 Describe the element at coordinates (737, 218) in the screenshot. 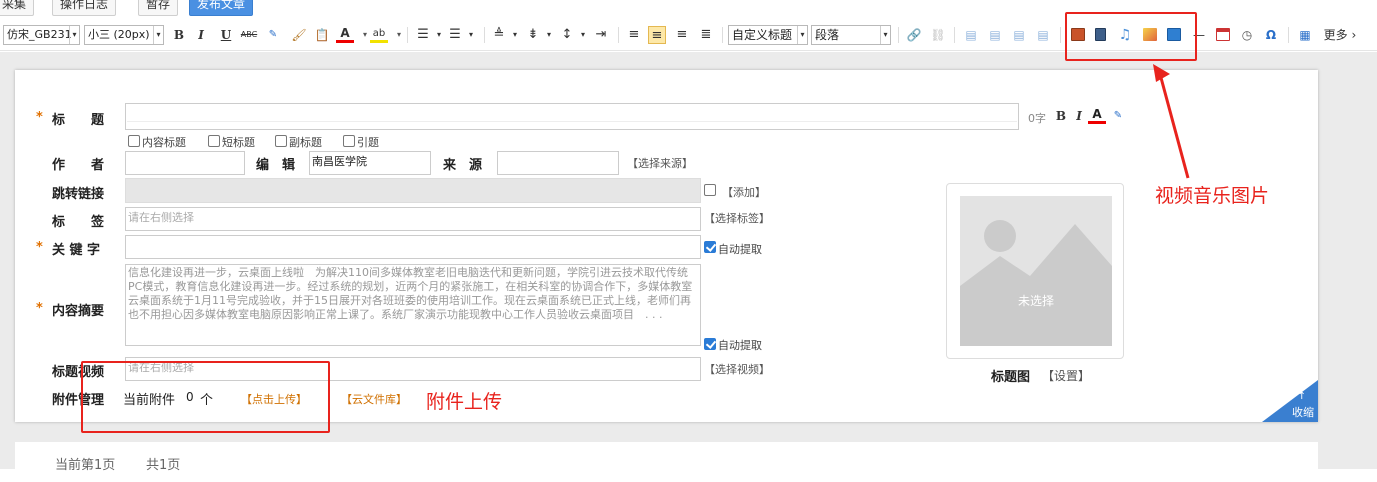

I see `select-tags-link: 【选择标签】` at that location.